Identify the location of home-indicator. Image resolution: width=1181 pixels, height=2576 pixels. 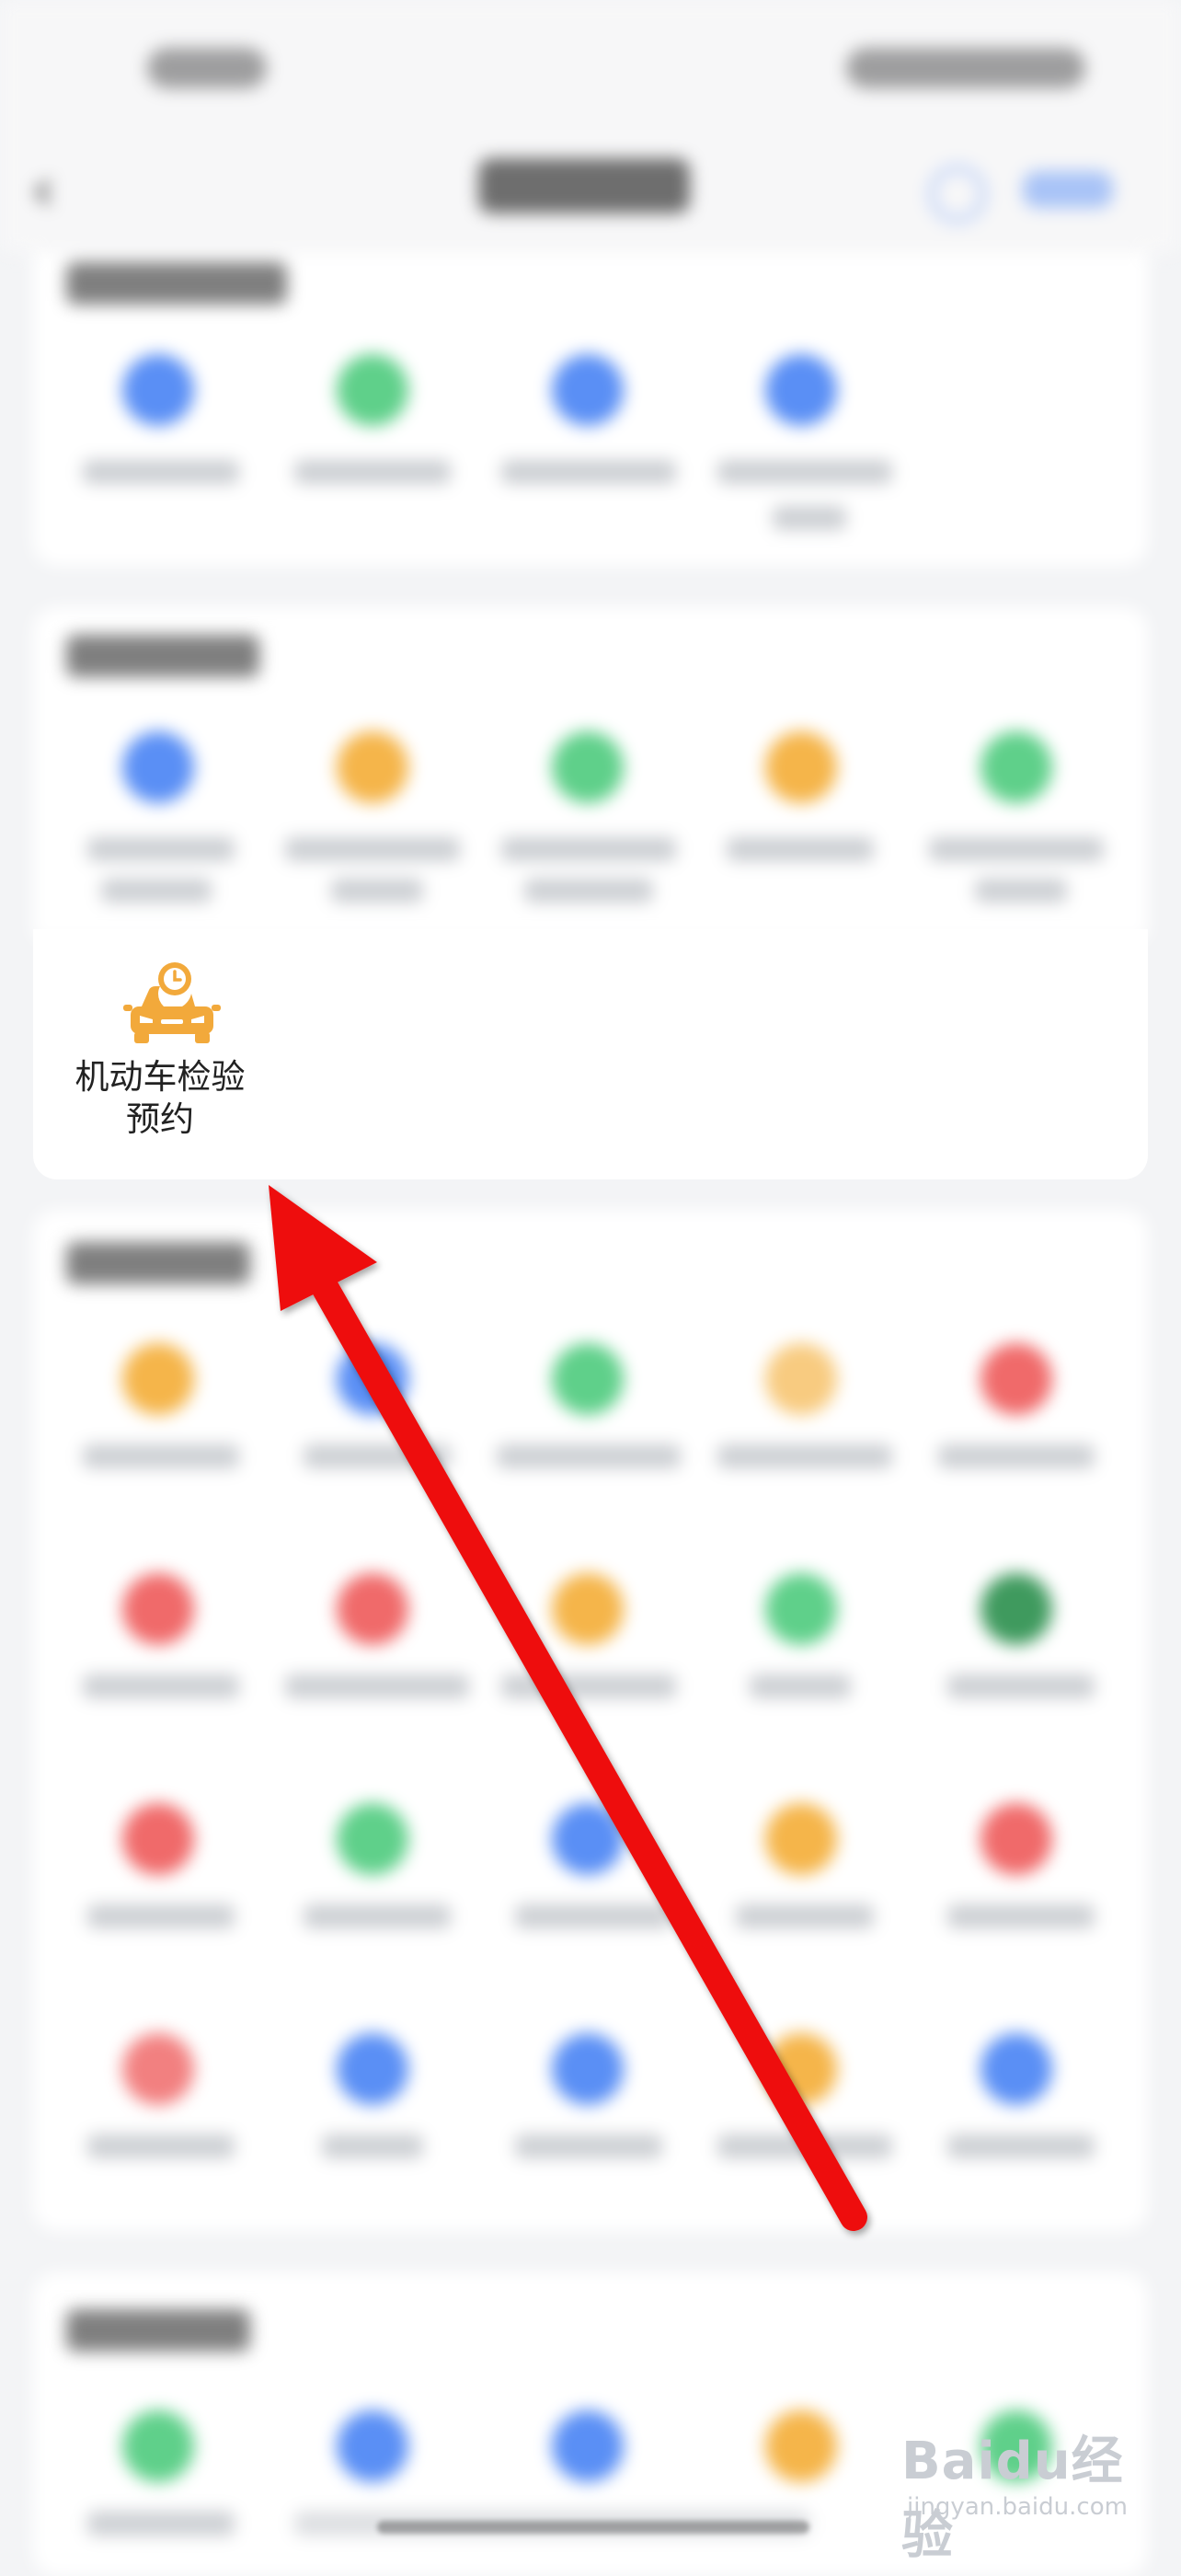
(593, 2527).